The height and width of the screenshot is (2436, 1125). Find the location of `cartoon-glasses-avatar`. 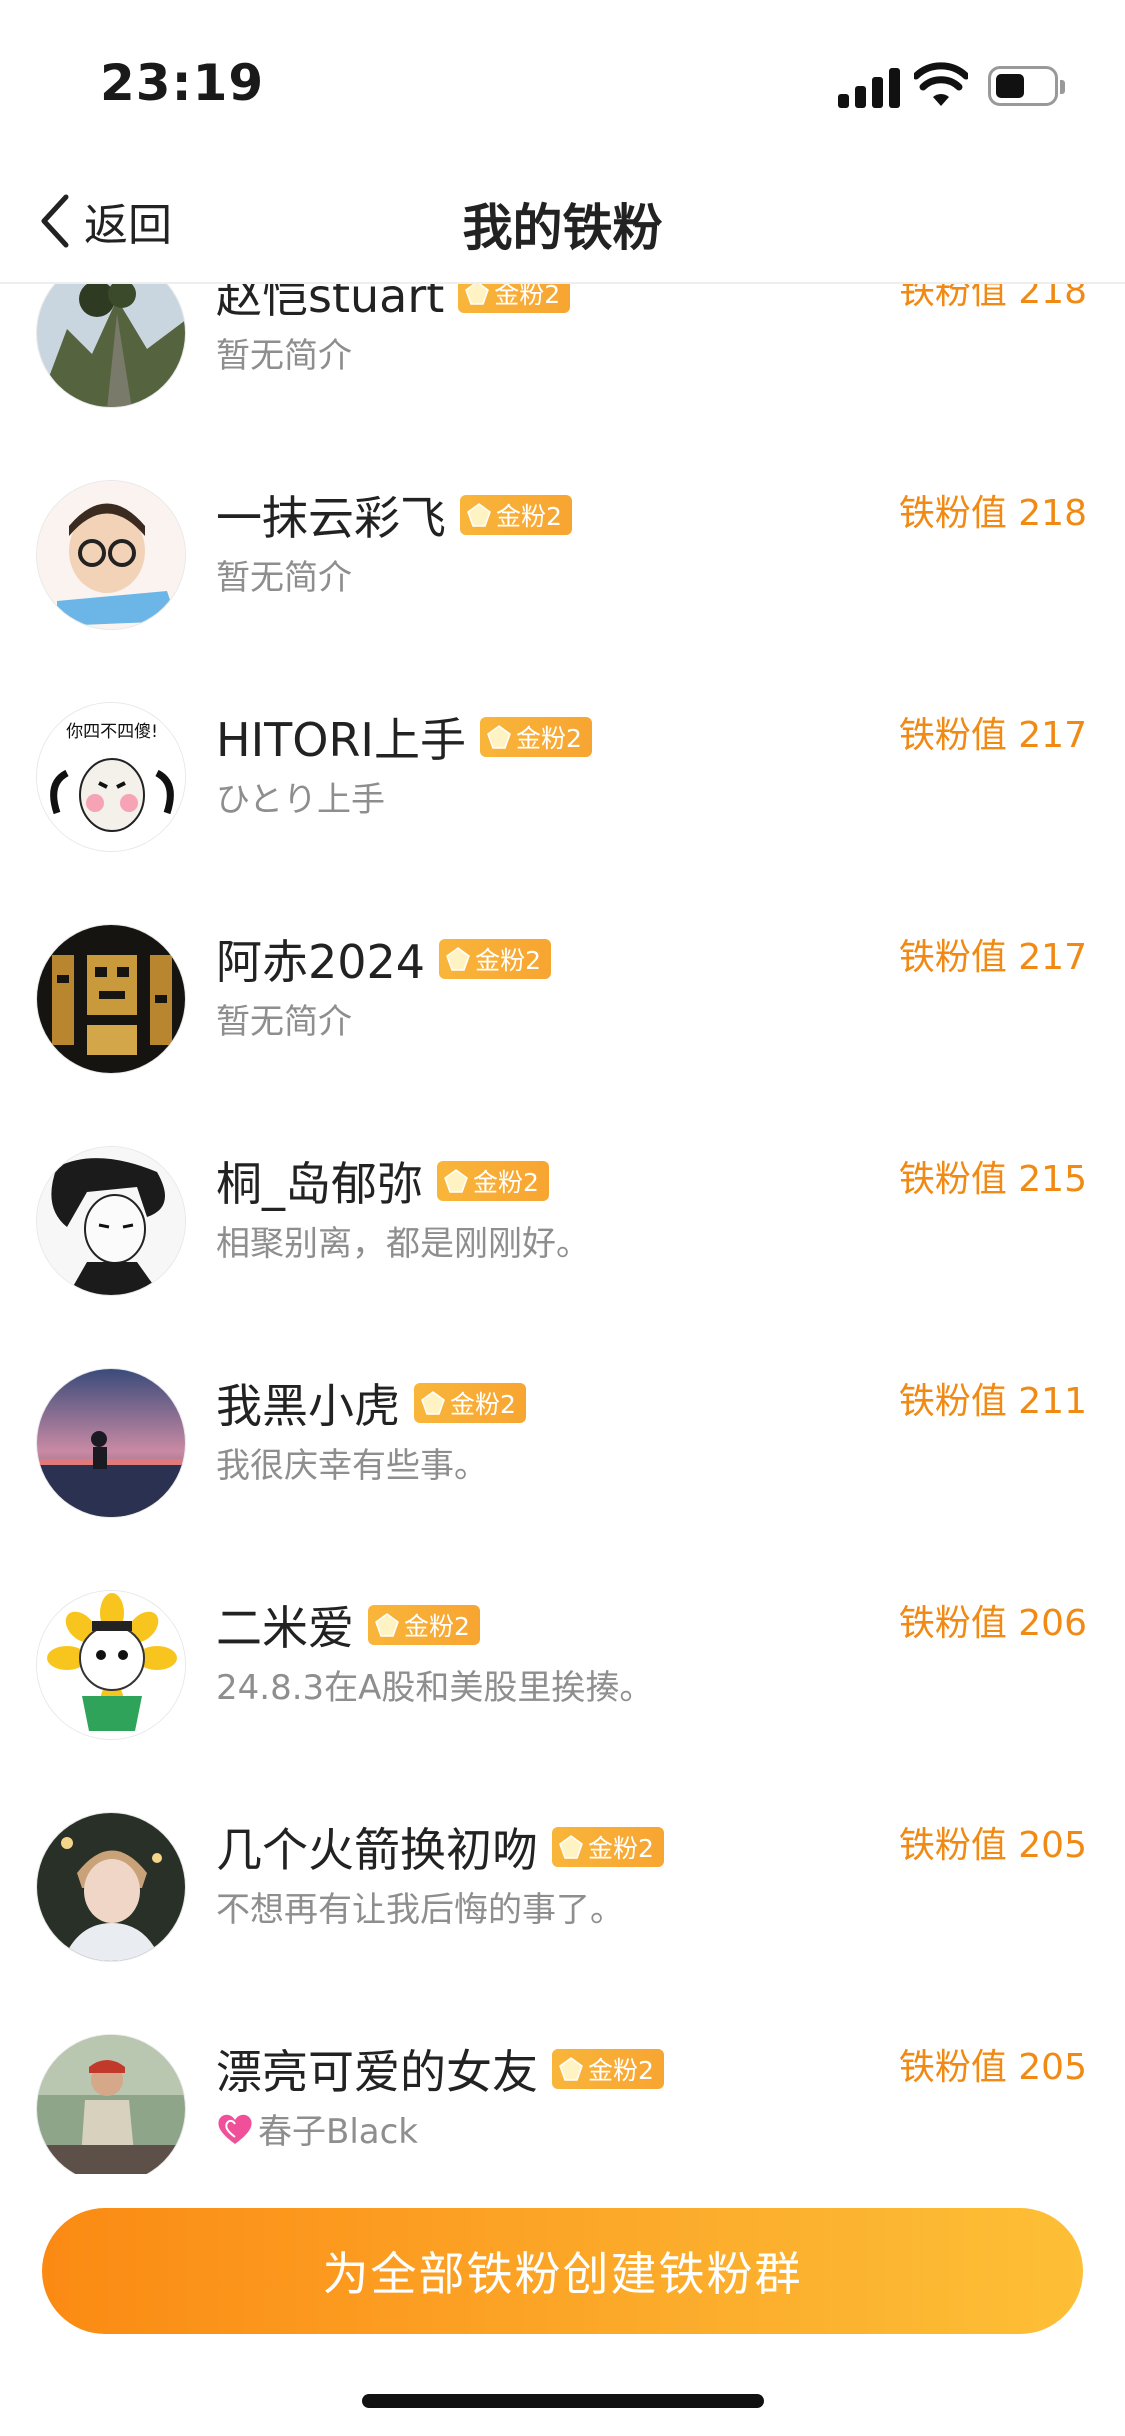

cartoon-glasses-avatar is located at coordinates (111, 555).